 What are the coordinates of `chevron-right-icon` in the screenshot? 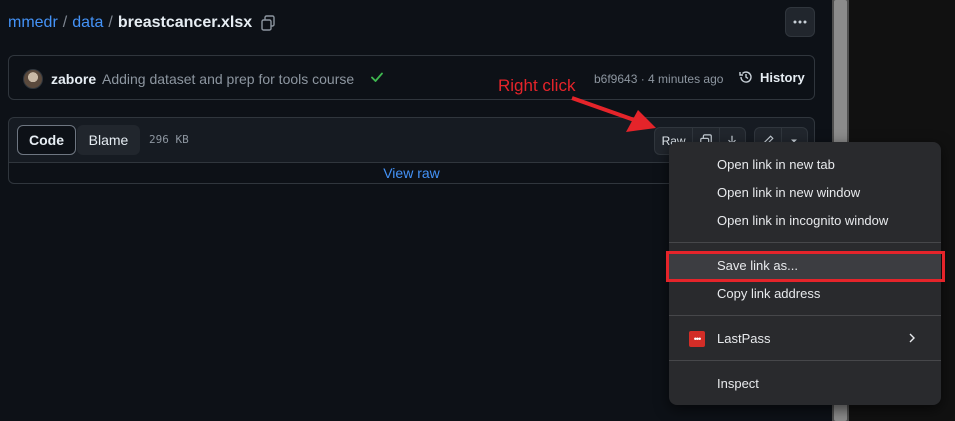 It's located at (912, 339).